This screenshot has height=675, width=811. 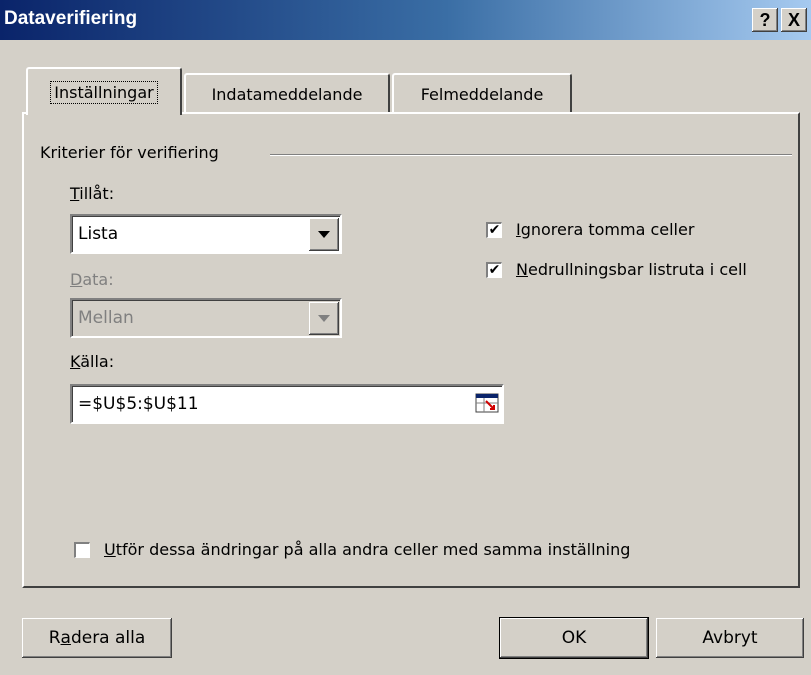 What do you see at coordinates (71, 18) in the screenshot?
I see `window-title: Dataverifiering` at bounding box center [71, 18].